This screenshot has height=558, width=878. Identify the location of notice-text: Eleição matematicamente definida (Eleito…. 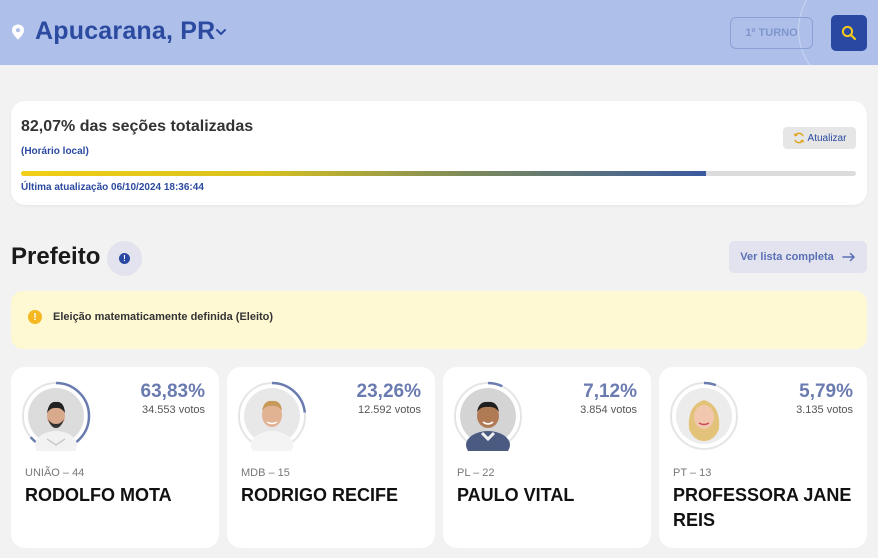
(163, 317).